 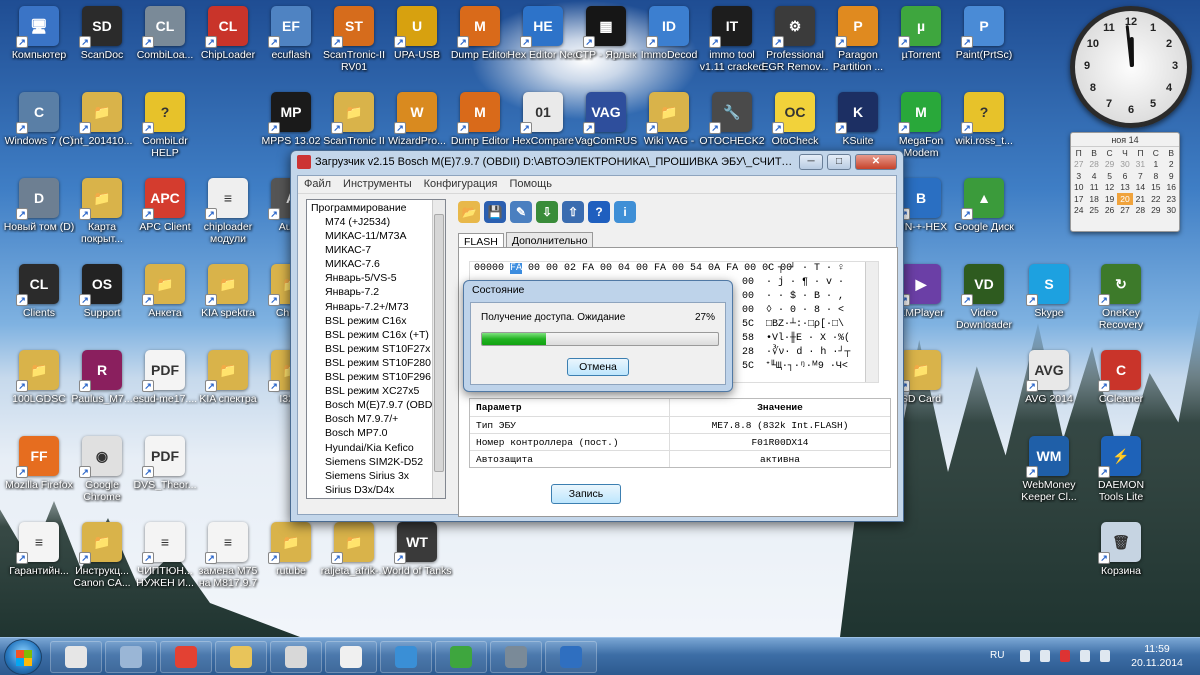 I want to click on calendar-day: 21, so click(x=1140, y=199).